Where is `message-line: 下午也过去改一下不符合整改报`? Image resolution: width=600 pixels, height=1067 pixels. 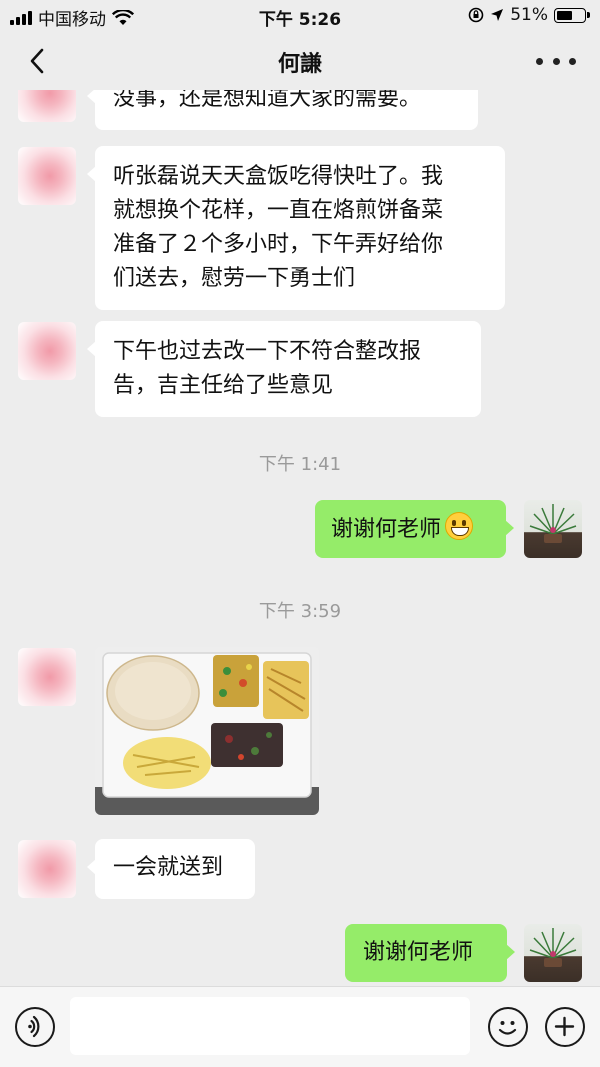
message-line: 下午也过去改一下不符合整改报 is located at coordinates (267, 351).